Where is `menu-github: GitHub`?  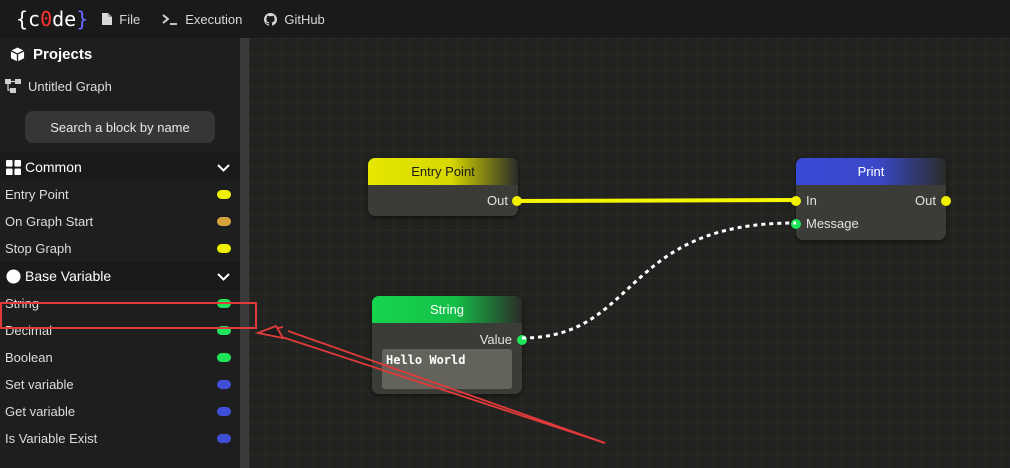
menu-github: GitHub is located at coordinates (294, 19).